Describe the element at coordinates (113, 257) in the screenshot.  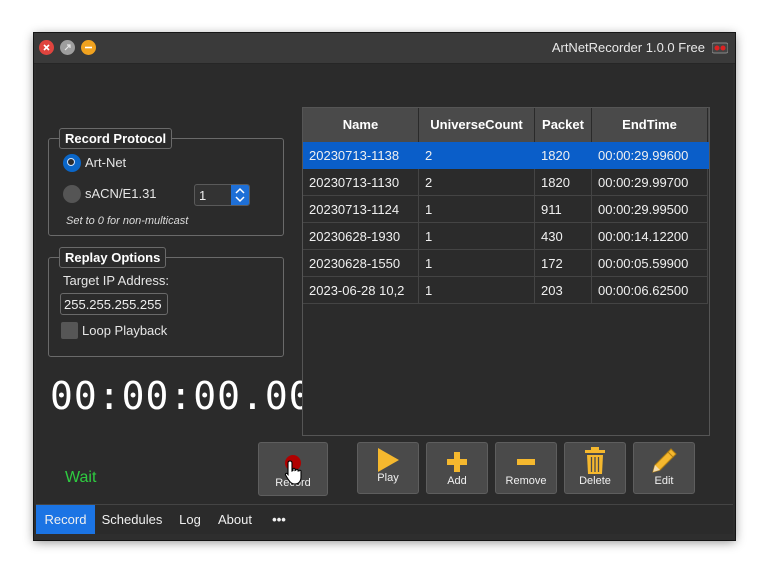
I see `replay-options-title: Replay Options` at that location.